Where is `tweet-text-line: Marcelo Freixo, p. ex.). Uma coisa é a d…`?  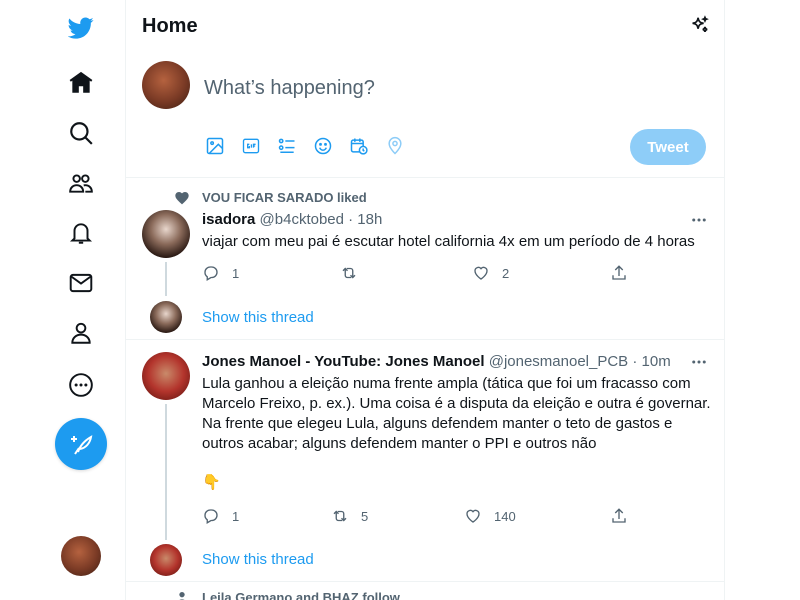
tweet-text-line: Marcelo Freixo, p. ex.). Uma coisa é a d… is located at coordinates (456, 403).